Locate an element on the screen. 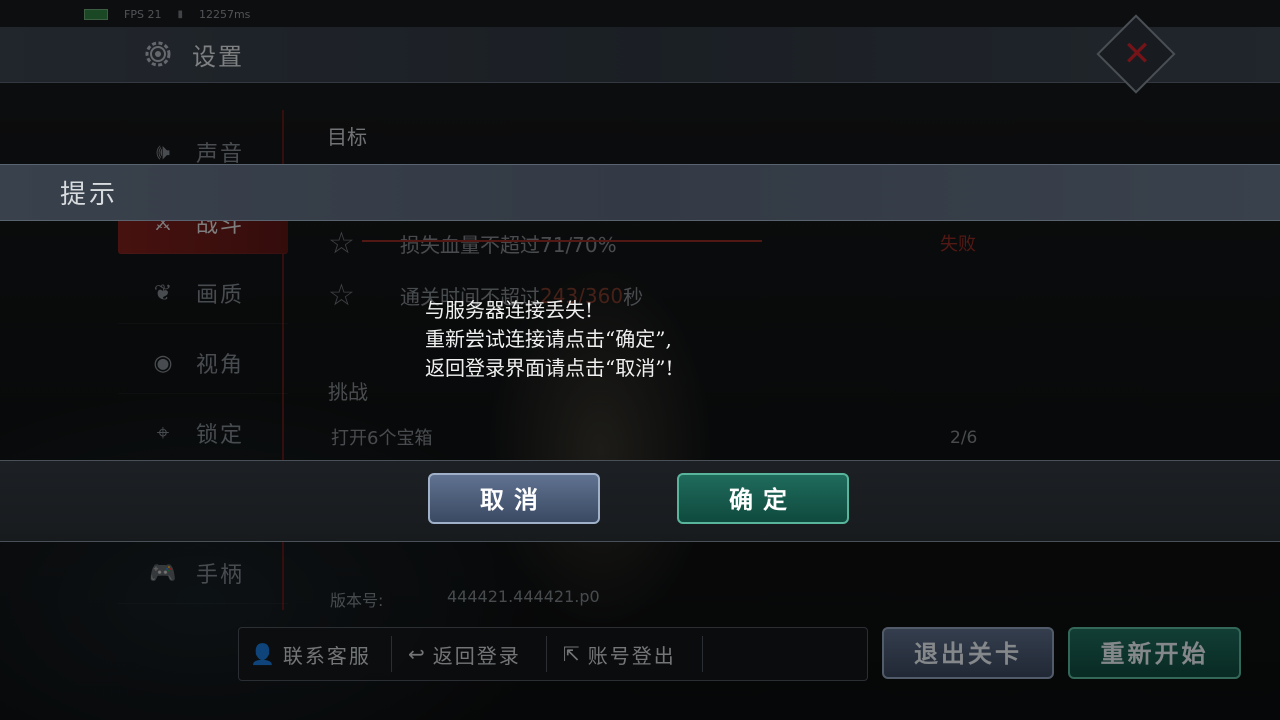 The image size is (1280, 720). dialog-message-line: 与服务器连接丢失! is located at coordinates (509, 310).